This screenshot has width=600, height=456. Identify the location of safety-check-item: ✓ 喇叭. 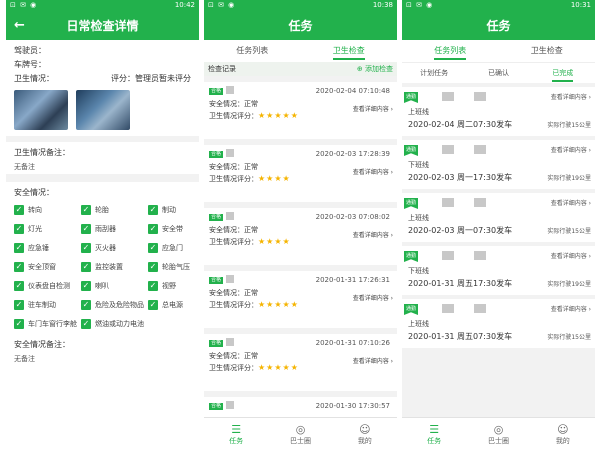
(114, 286).